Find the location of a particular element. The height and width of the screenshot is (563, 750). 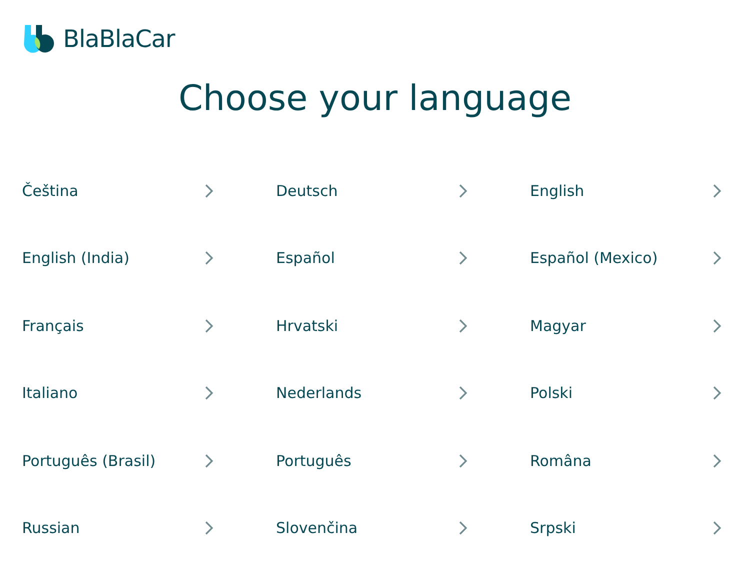

language-link: English is located at coordinates (626, 190).